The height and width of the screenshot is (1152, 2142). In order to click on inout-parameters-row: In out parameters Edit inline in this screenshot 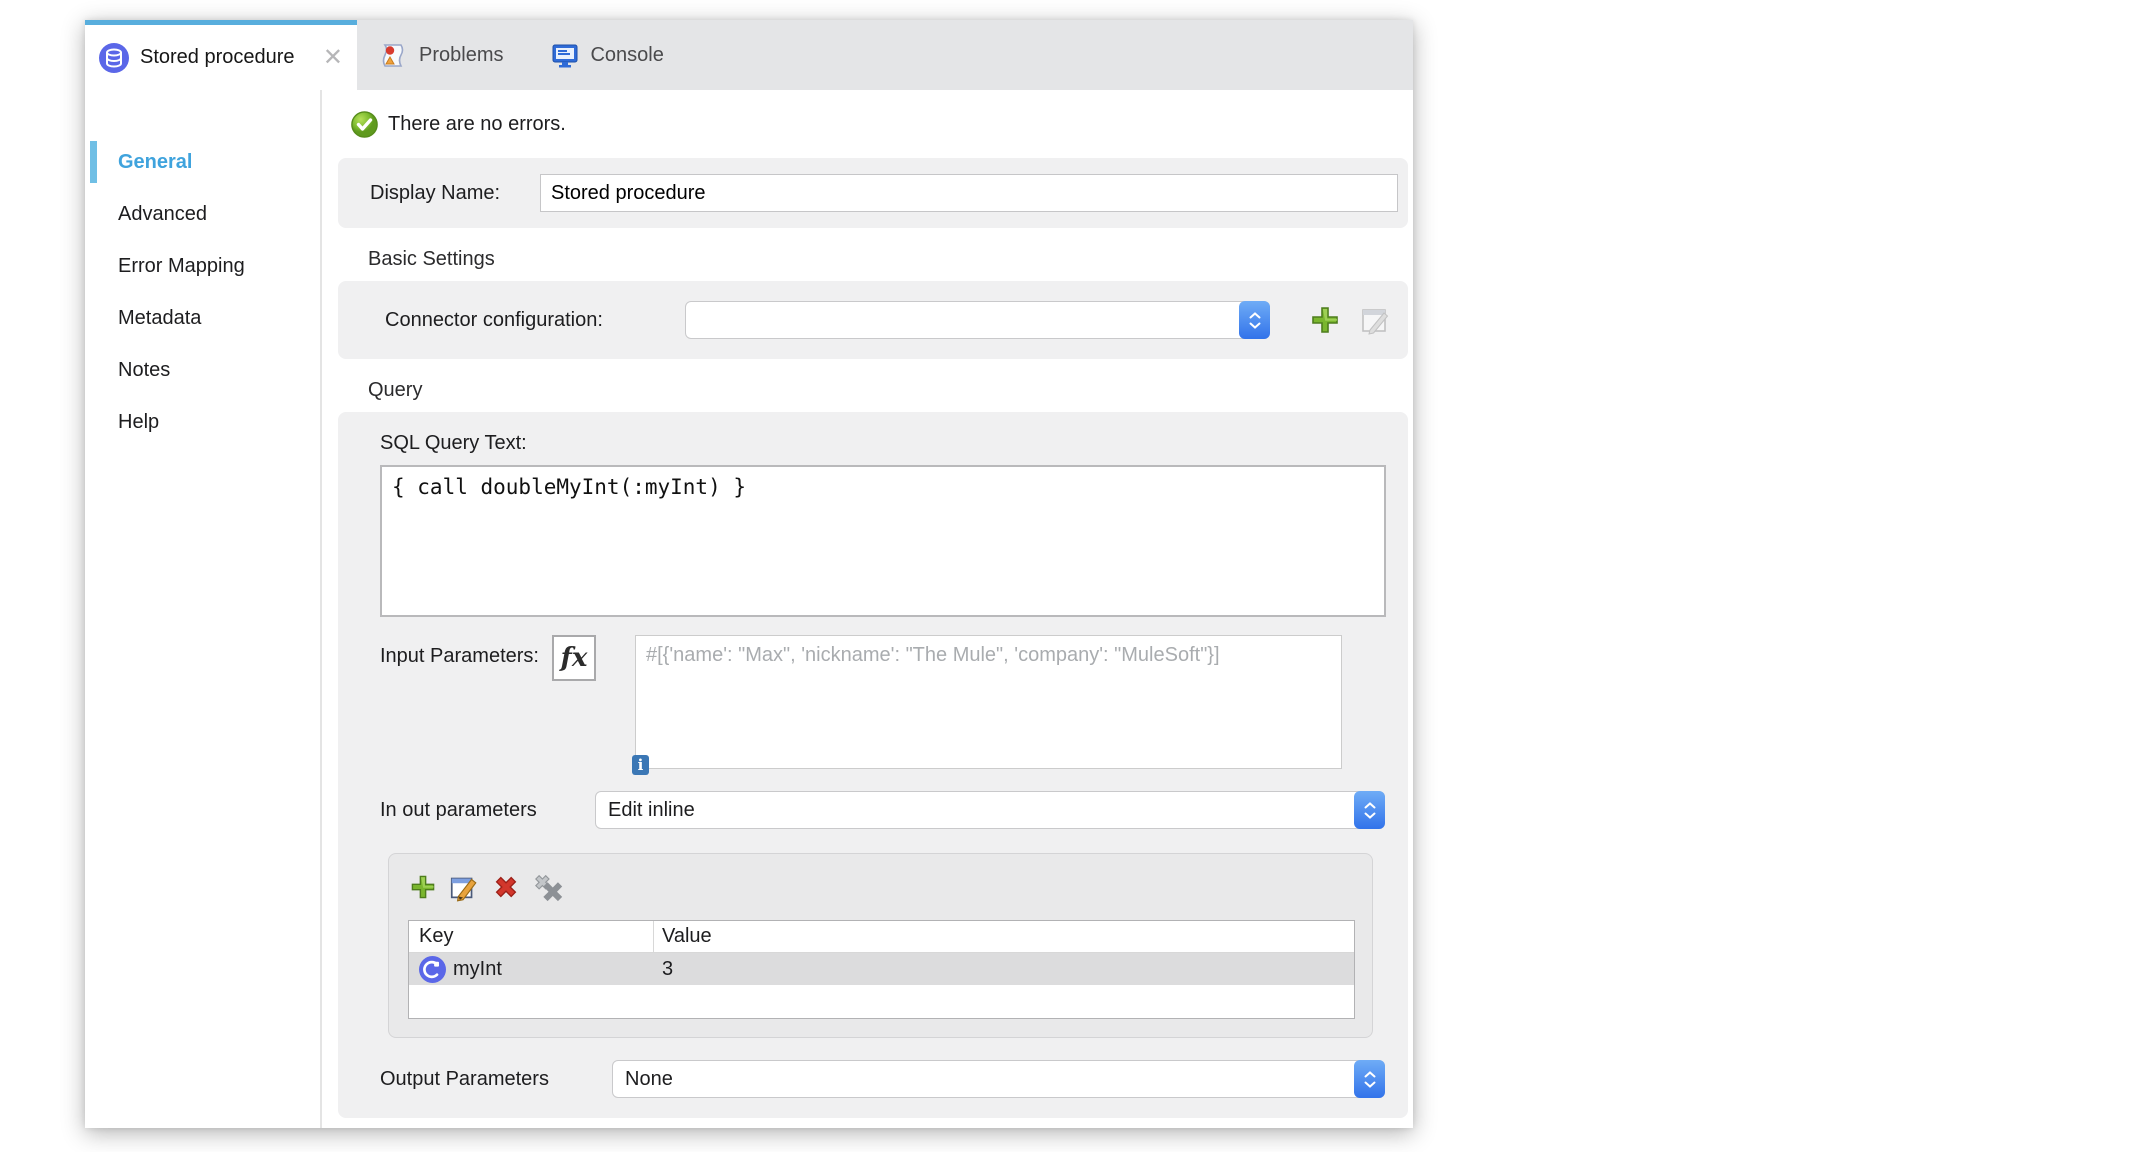, I will do `click(883, 810)`.